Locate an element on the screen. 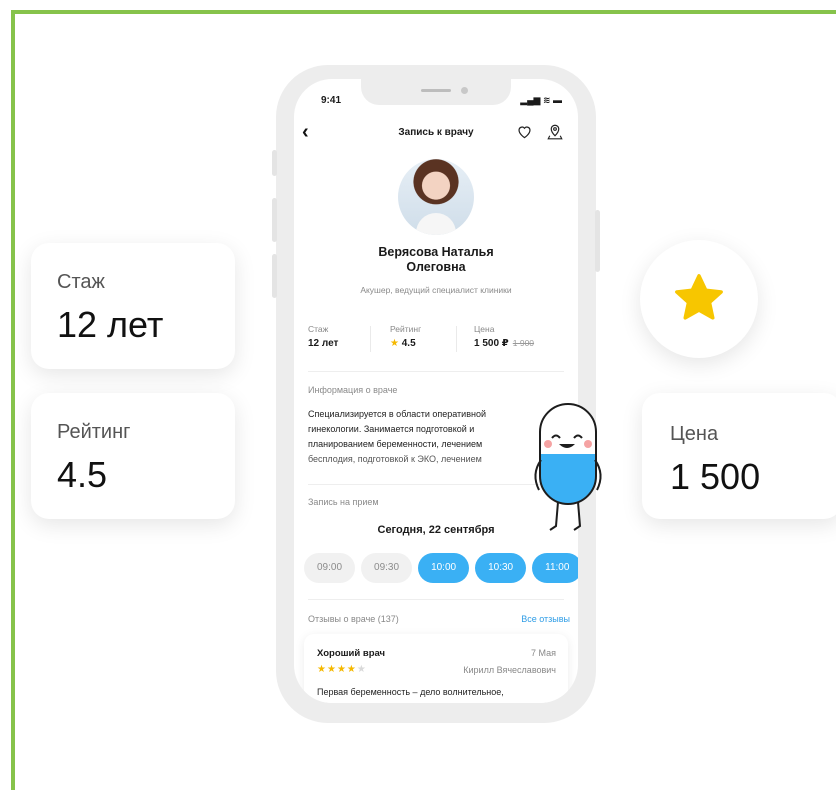 The width and height of the screenshot is (836, 790). experience-card: Стаж 12 лет is located at coordinates (133, 306).